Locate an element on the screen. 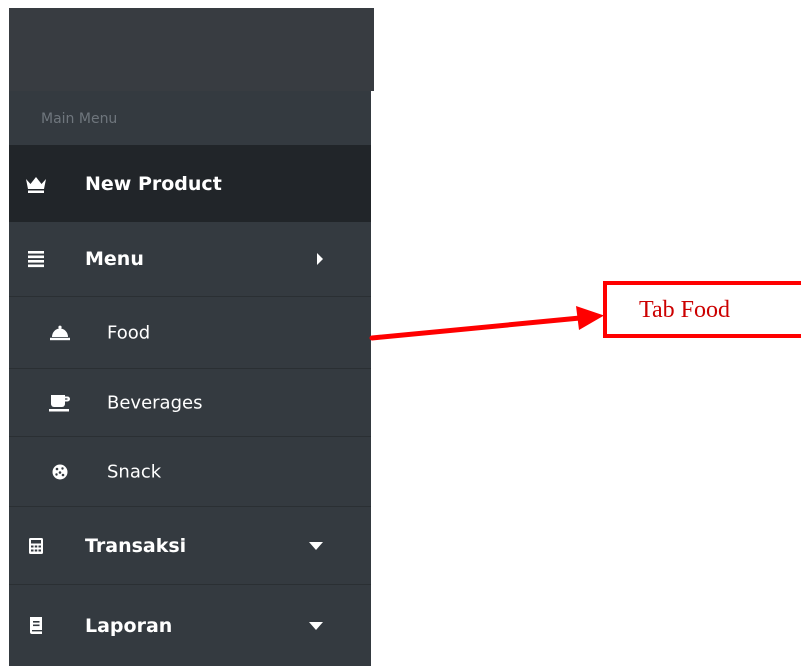  sidebar-item-menu: Menu is located at coordinates (190, 259).